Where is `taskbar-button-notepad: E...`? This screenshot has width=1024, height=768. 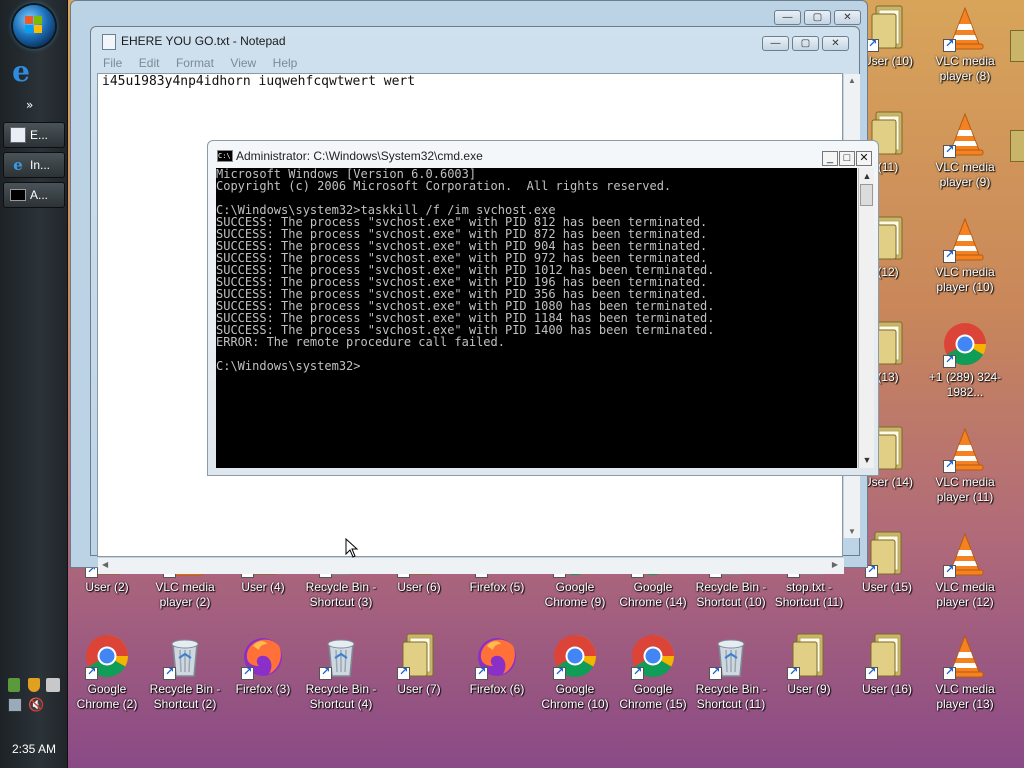
taskbar-button-notepad: E... is located at coordinates (34, 135).